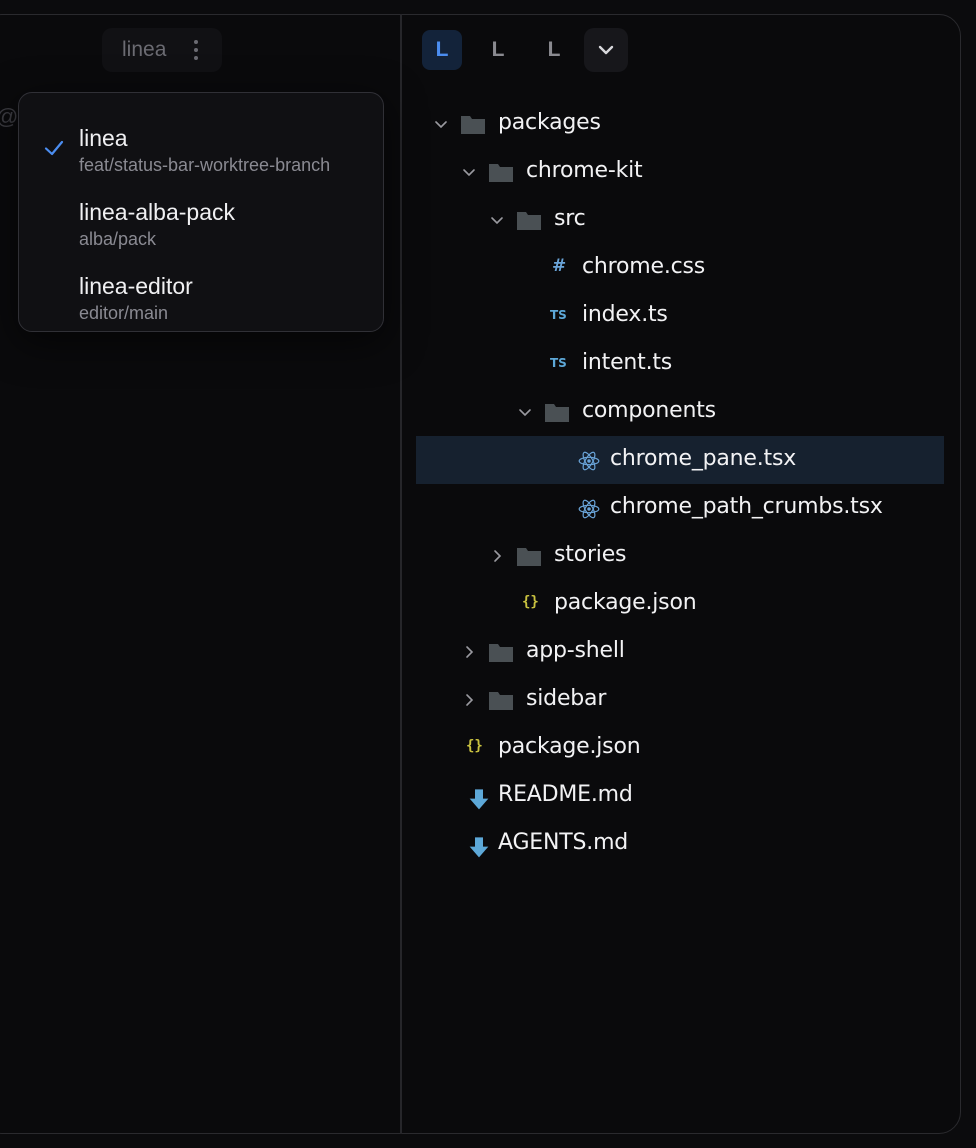  What do you see at coordinates (746, 506) in the screenshot?
I see `tree-item-label: chrome_path_crumbs.tsx` at bounding box center [746, 506].